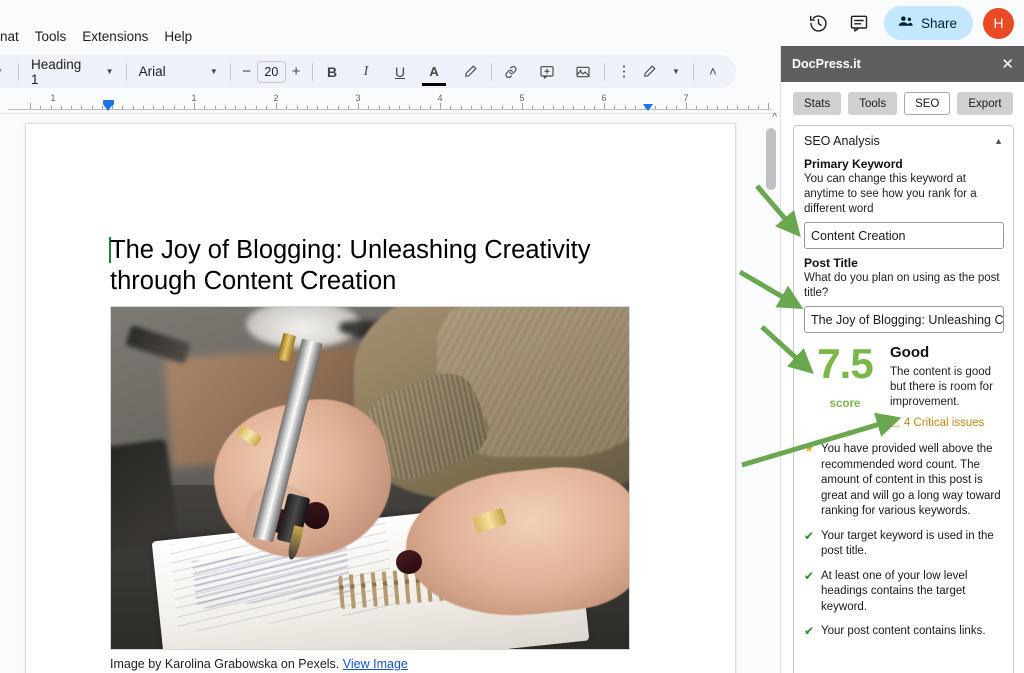 Image resolution: width=1024 pixels, height=673 pixels. Describe the element at coordinates (771, 393) in the screenshot. I see `document-scrollbar` at that location.